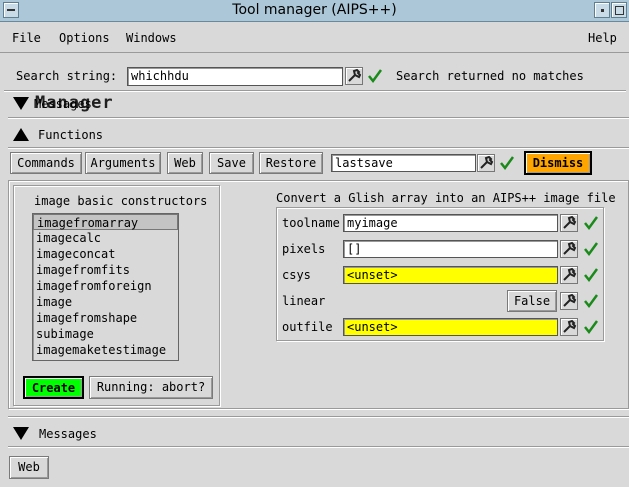 This screenshot has width=629, height=487. I want to click on create-button: Create, so click(53, 387).